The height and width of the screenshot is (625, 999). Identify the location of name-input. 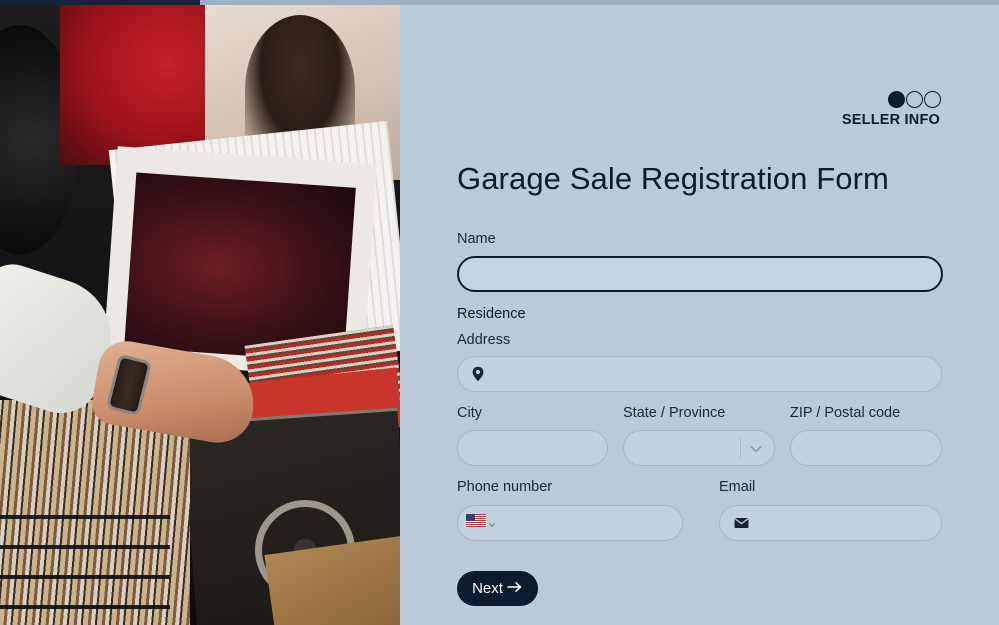
(700, 274).